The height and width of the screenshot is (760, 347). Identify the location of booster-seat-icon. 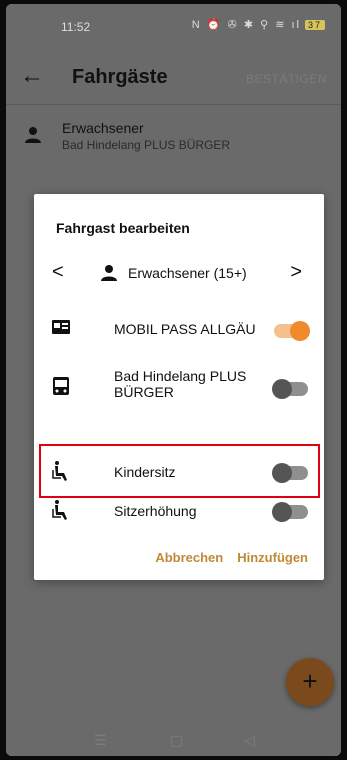
(59, 510).